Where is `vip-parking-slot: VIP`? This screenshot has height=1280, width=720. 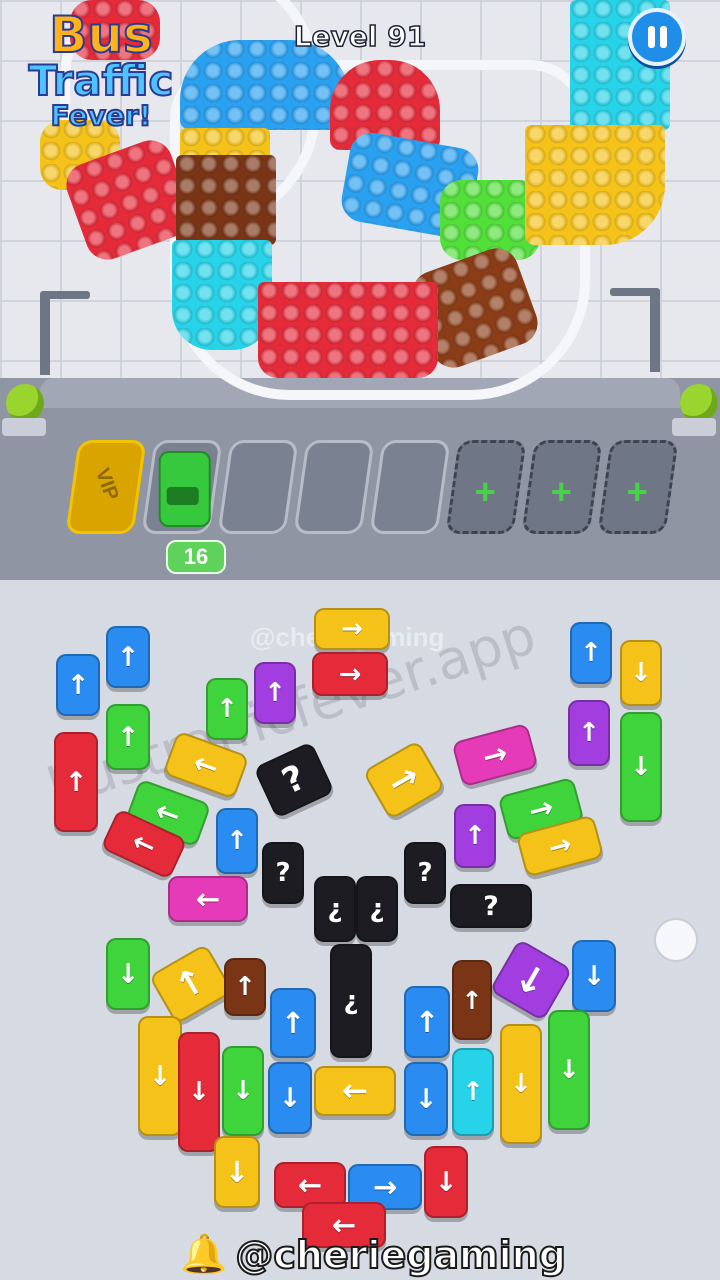
vip-parking-slot: VIP is located at coordinates (106, 487).